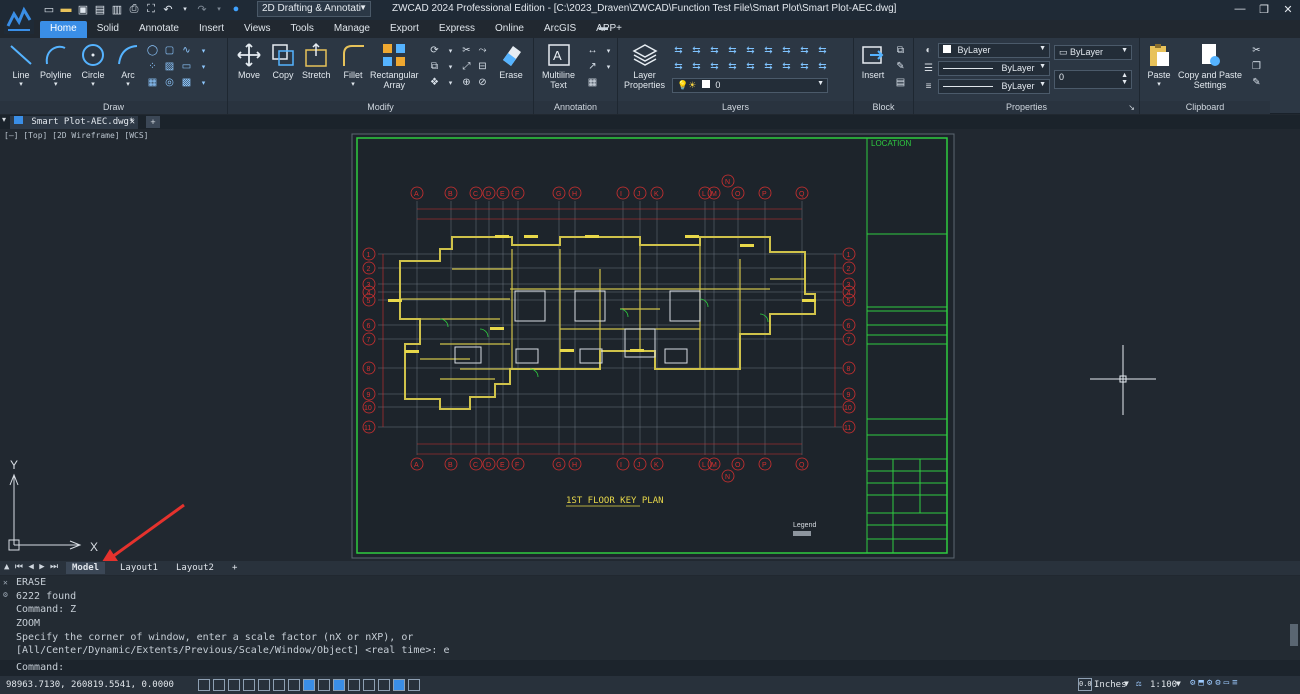 The width and height of the screenshot is (1300, 694). I want to click on transparency-icon, so click(324, 685).